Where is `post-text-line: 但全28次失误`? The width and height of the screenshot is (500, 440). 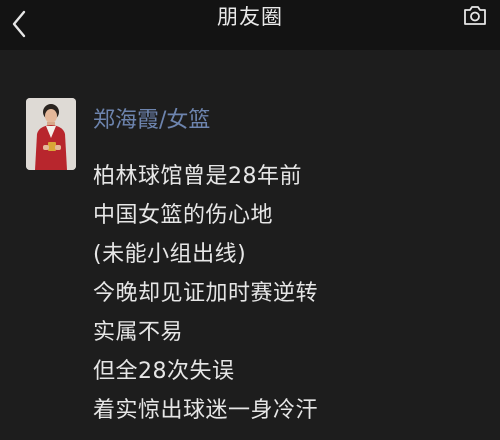 post-text-line: 但全28次失误 is located at coordinates (164, 371).